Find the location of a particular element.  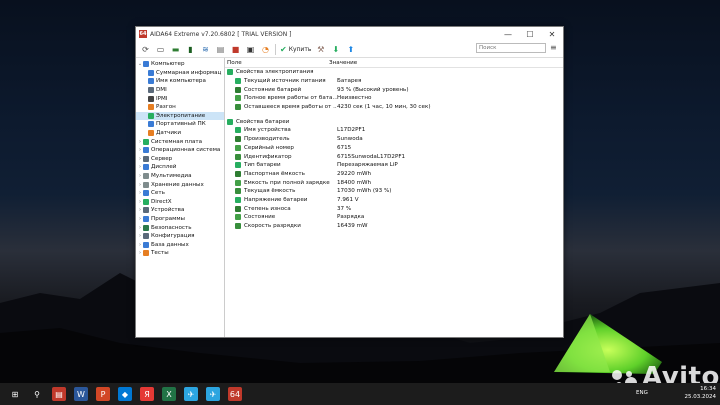

field-label: Состояние батарей is located at coordinates (273, 89).